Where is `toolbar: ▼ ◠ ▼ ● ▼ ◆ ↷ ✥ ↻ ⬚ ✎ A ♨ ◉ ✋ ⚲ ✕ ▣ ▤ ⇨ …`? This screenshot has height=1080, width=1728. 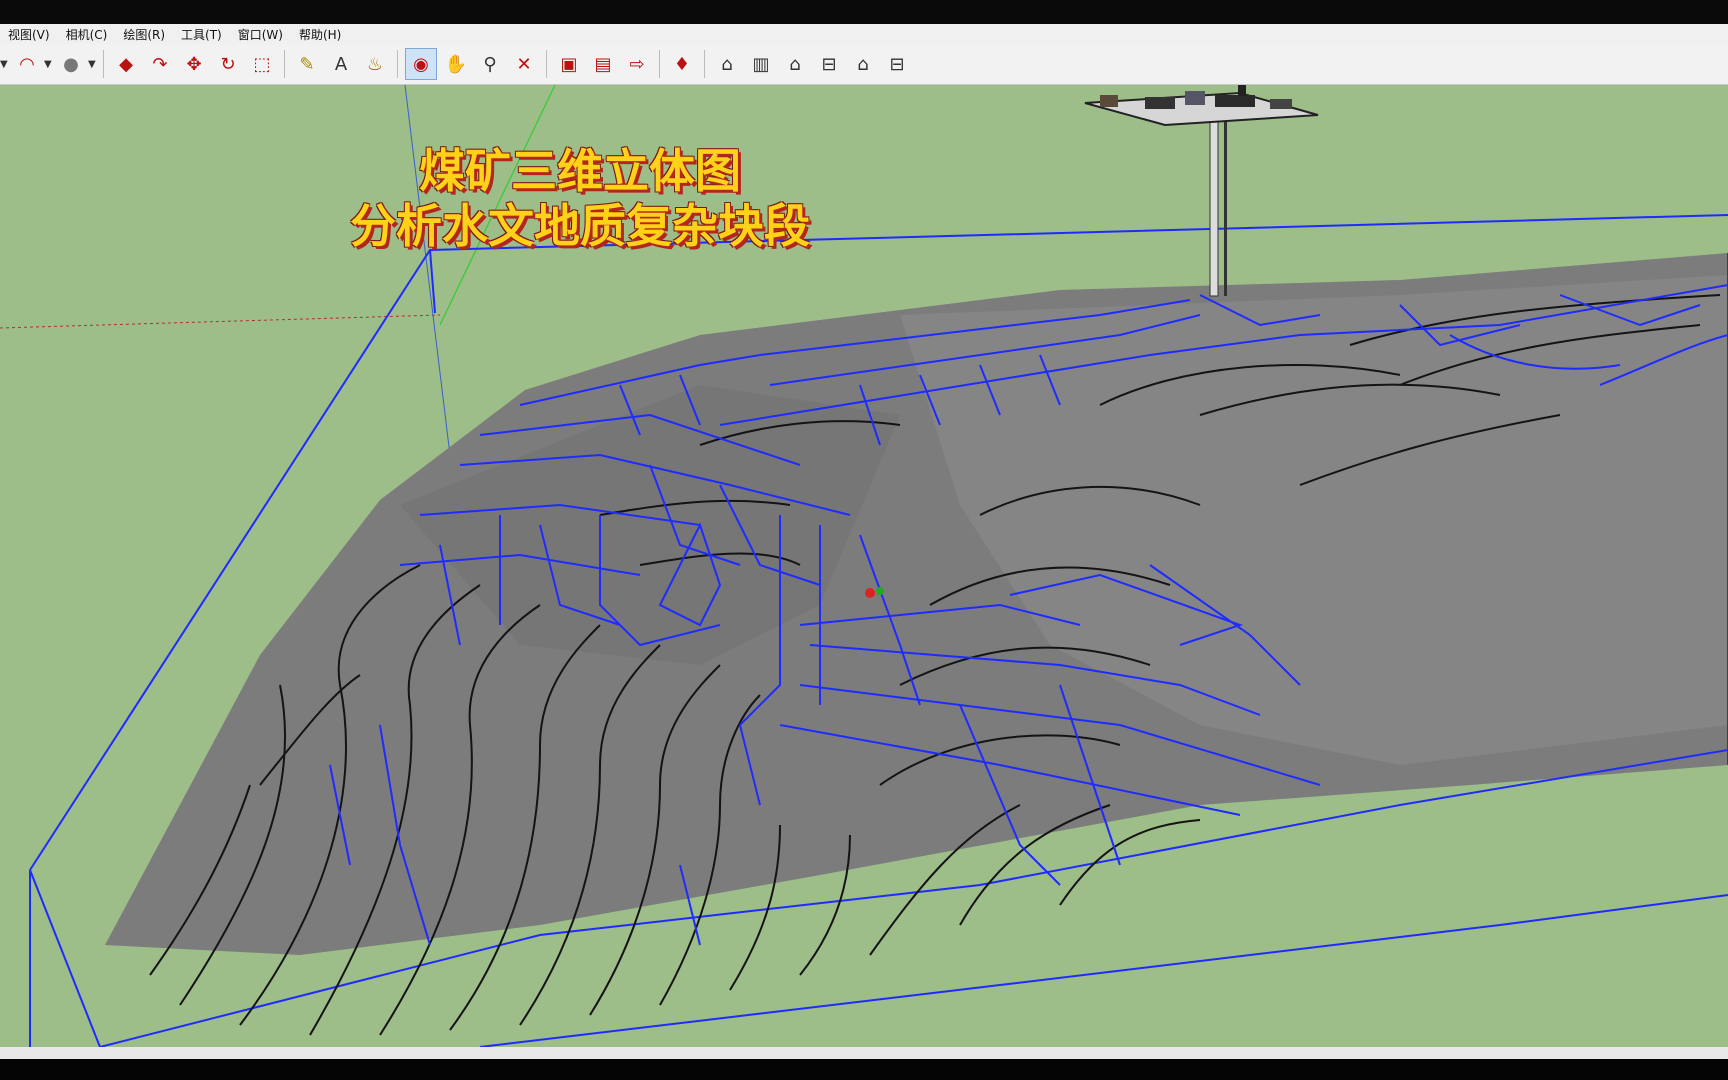
toolbar: ▼ ◠ ▼ ● ▼ ◆ ↷ ✥ ↻ ⬚ ✎ A ♨ ◉ ✋ ⚲ ✕ ▣ ▤ ⇨ … is located at coordinates (864, 64).